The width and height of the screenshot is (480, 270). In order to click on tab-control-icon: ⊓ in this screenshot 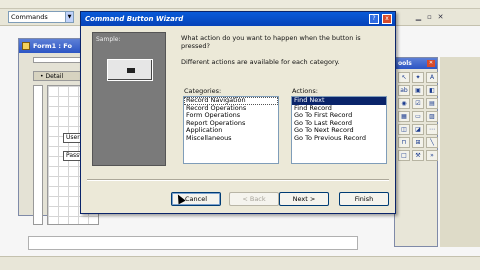, I will do `click(404, 142)`.